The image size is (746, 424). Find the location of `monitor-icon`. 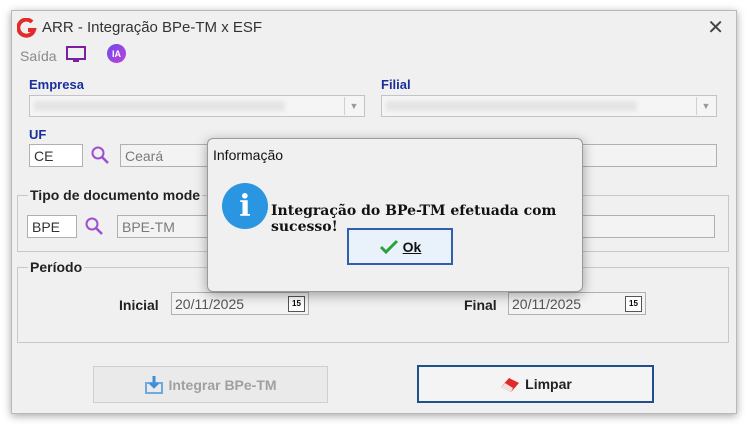

monitor-icon is located at coordinates (76, 55).